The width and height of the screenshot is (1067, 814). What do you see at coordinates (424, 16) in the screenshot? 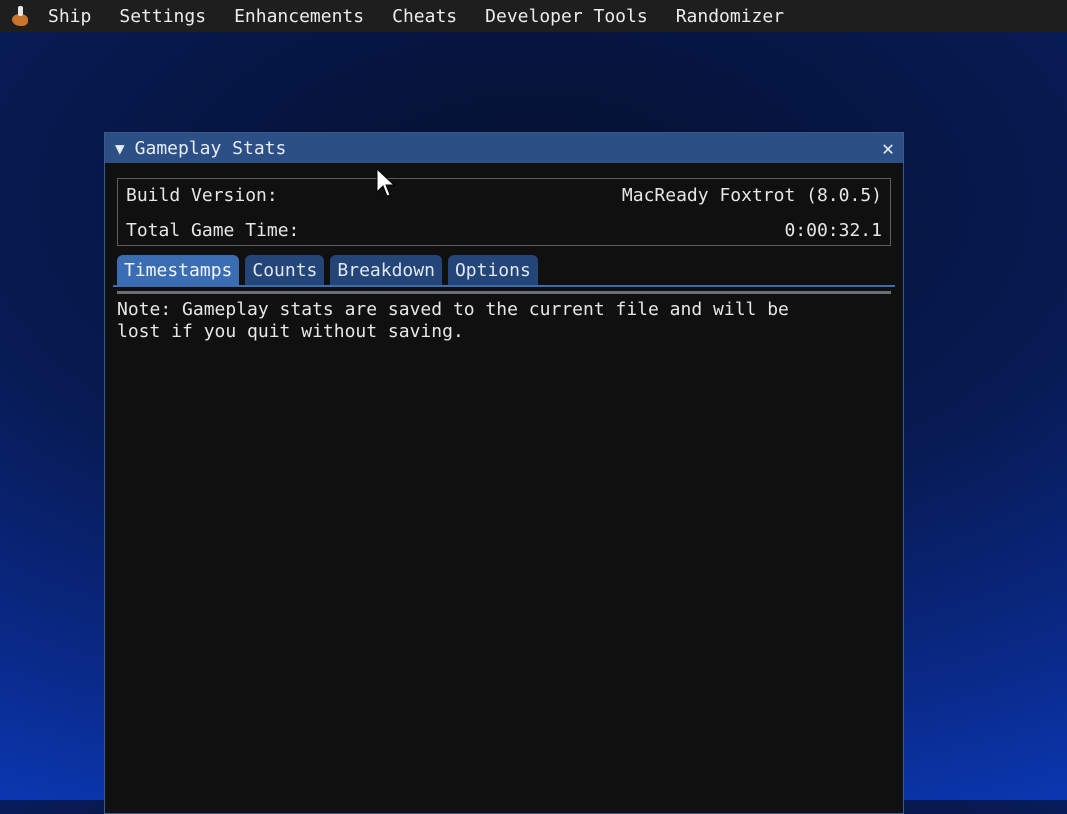
I see `menu-cheats: Cheats` at bounding box center [424, 16].